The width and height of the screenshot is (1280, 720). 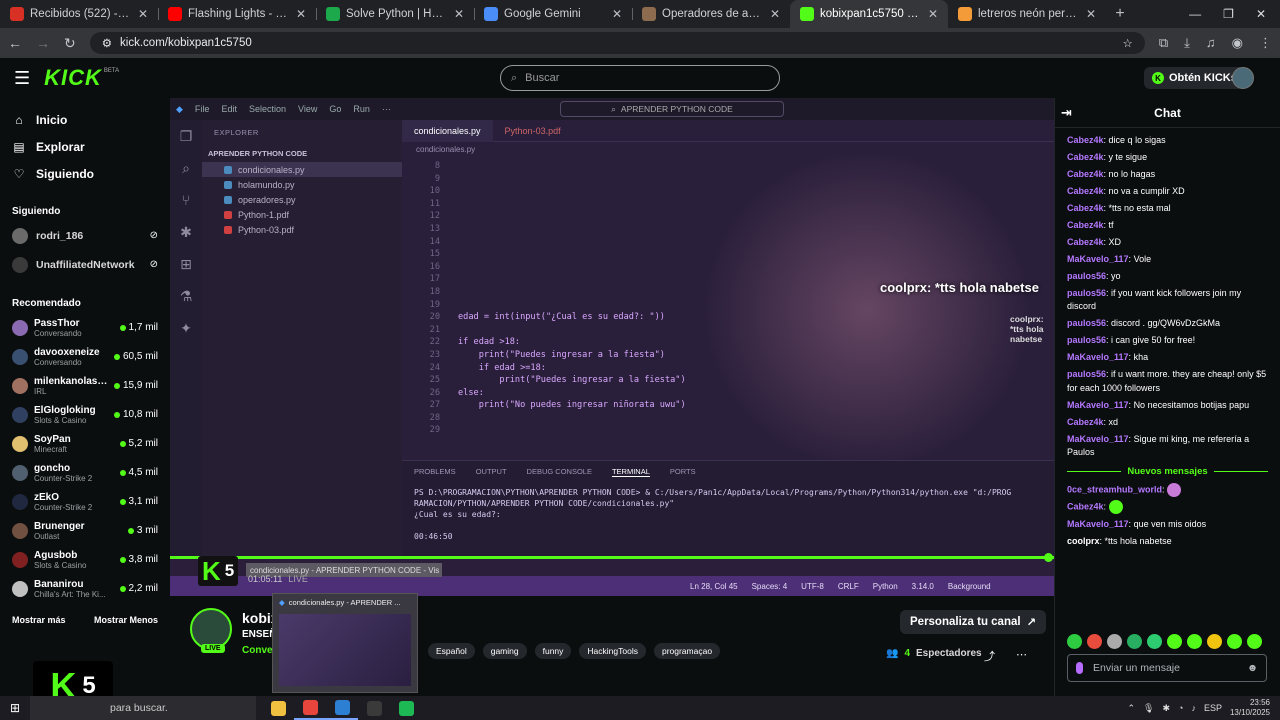 What do you see at coordinates (989, 656) in the screenshot?
I see `share-icon: ⤴` at bounding box center [989, 656].